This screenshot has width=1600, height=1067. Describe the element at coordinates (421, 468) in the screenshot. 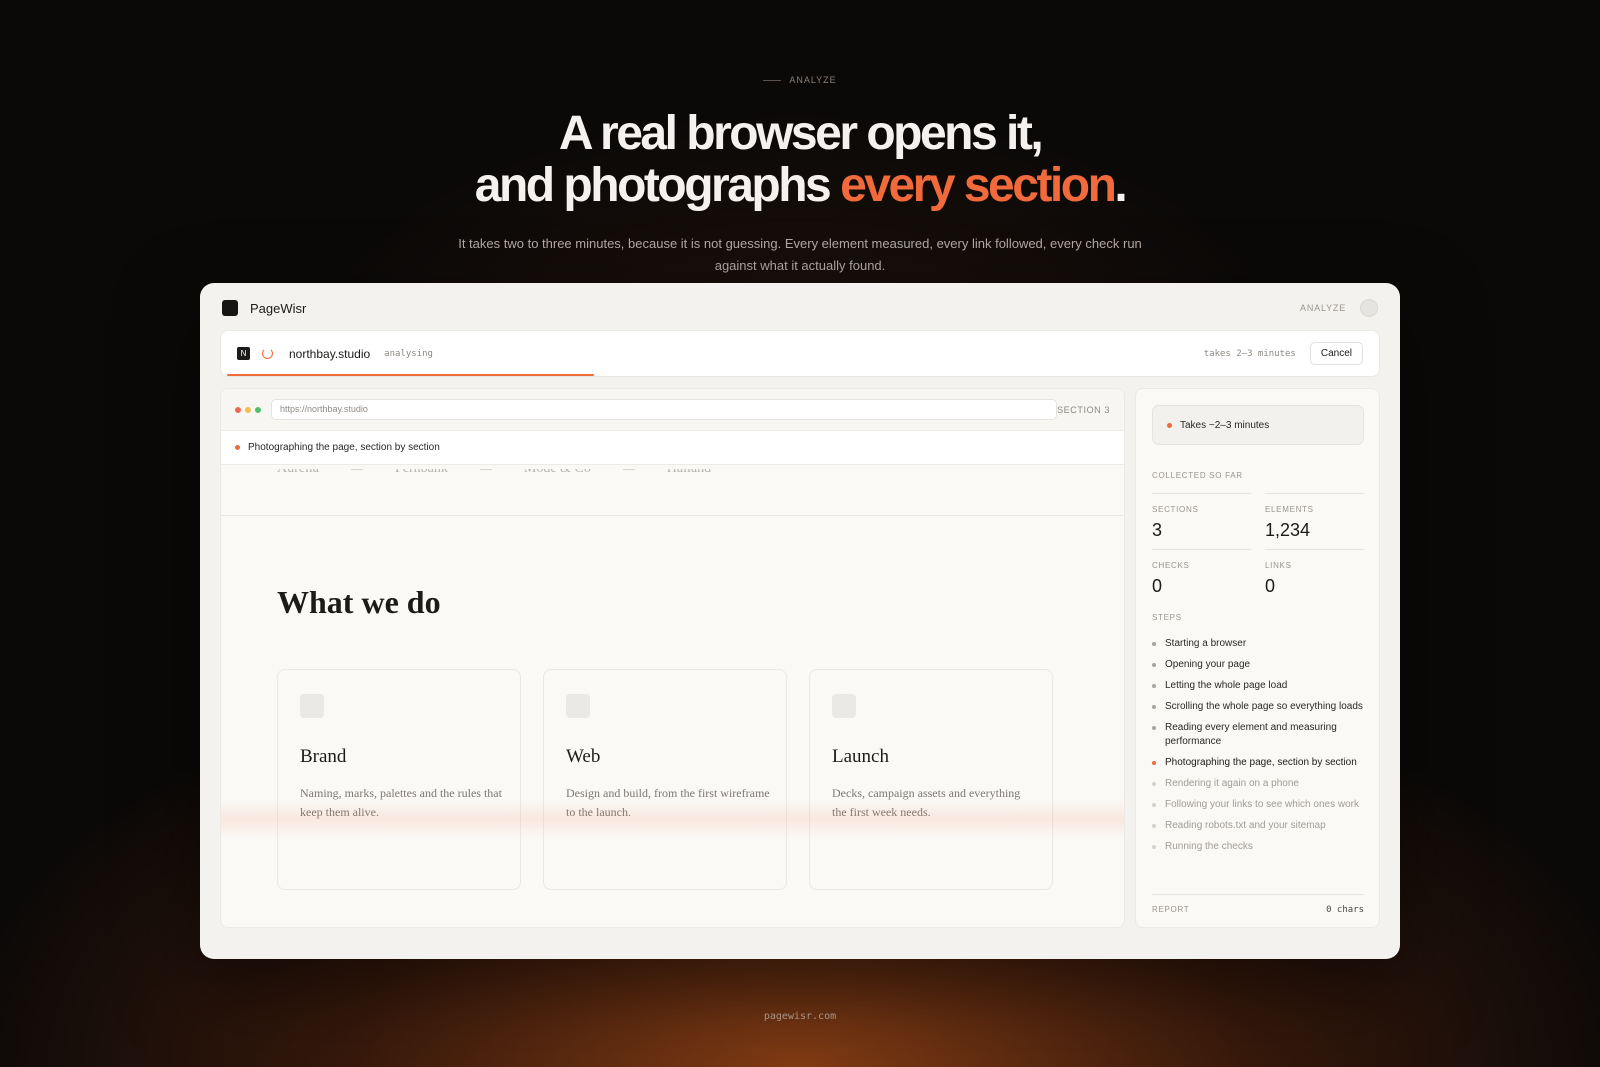

I see `client-logo: Fernbank` at that location.